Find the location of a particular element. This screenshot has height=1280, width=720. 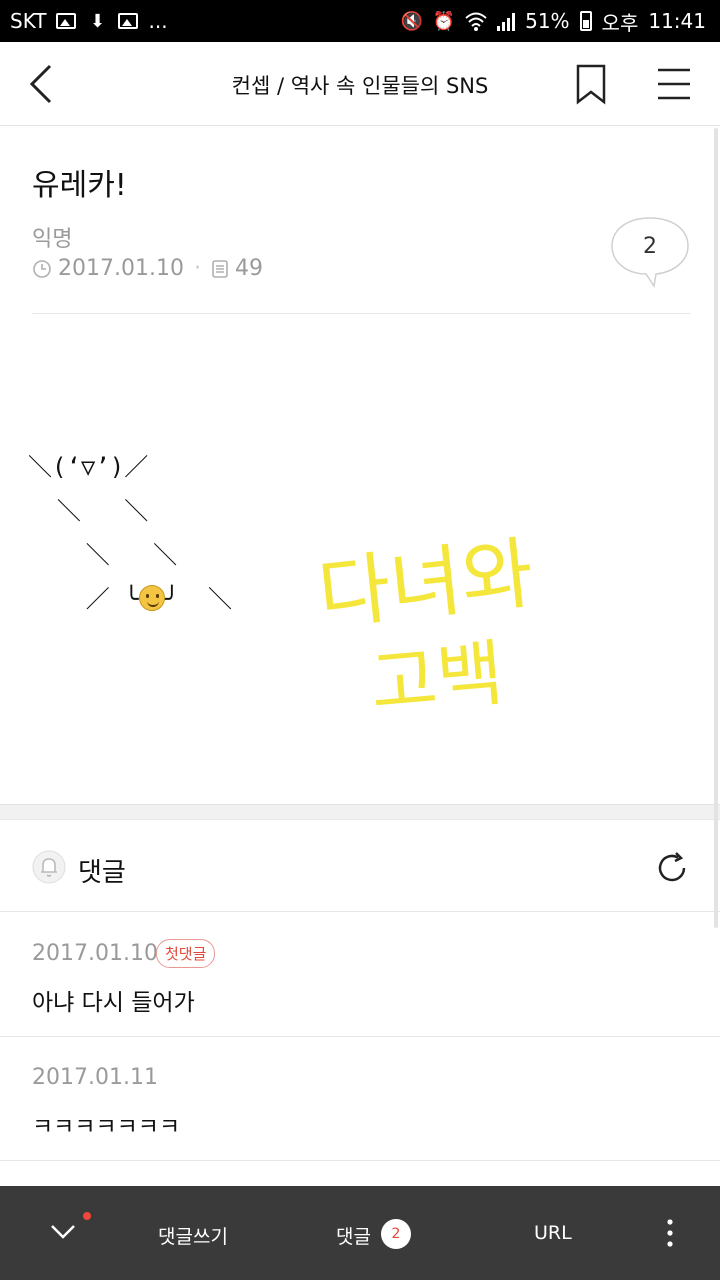

comment-item: 2017.01.10 첫댓글 아냐 다시 들어가 is located at coordinates (360, 975).